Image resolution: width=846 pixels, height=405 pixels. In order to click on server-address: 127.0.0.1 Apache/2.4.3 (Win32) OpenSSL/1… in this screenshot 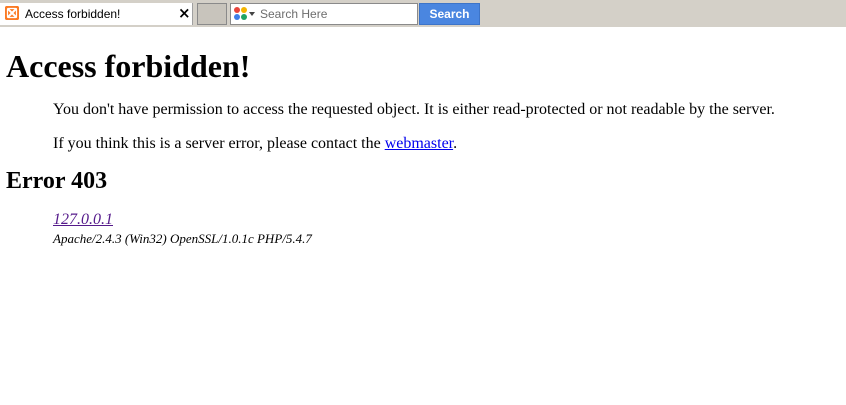, I will do `click(446, 228)`.